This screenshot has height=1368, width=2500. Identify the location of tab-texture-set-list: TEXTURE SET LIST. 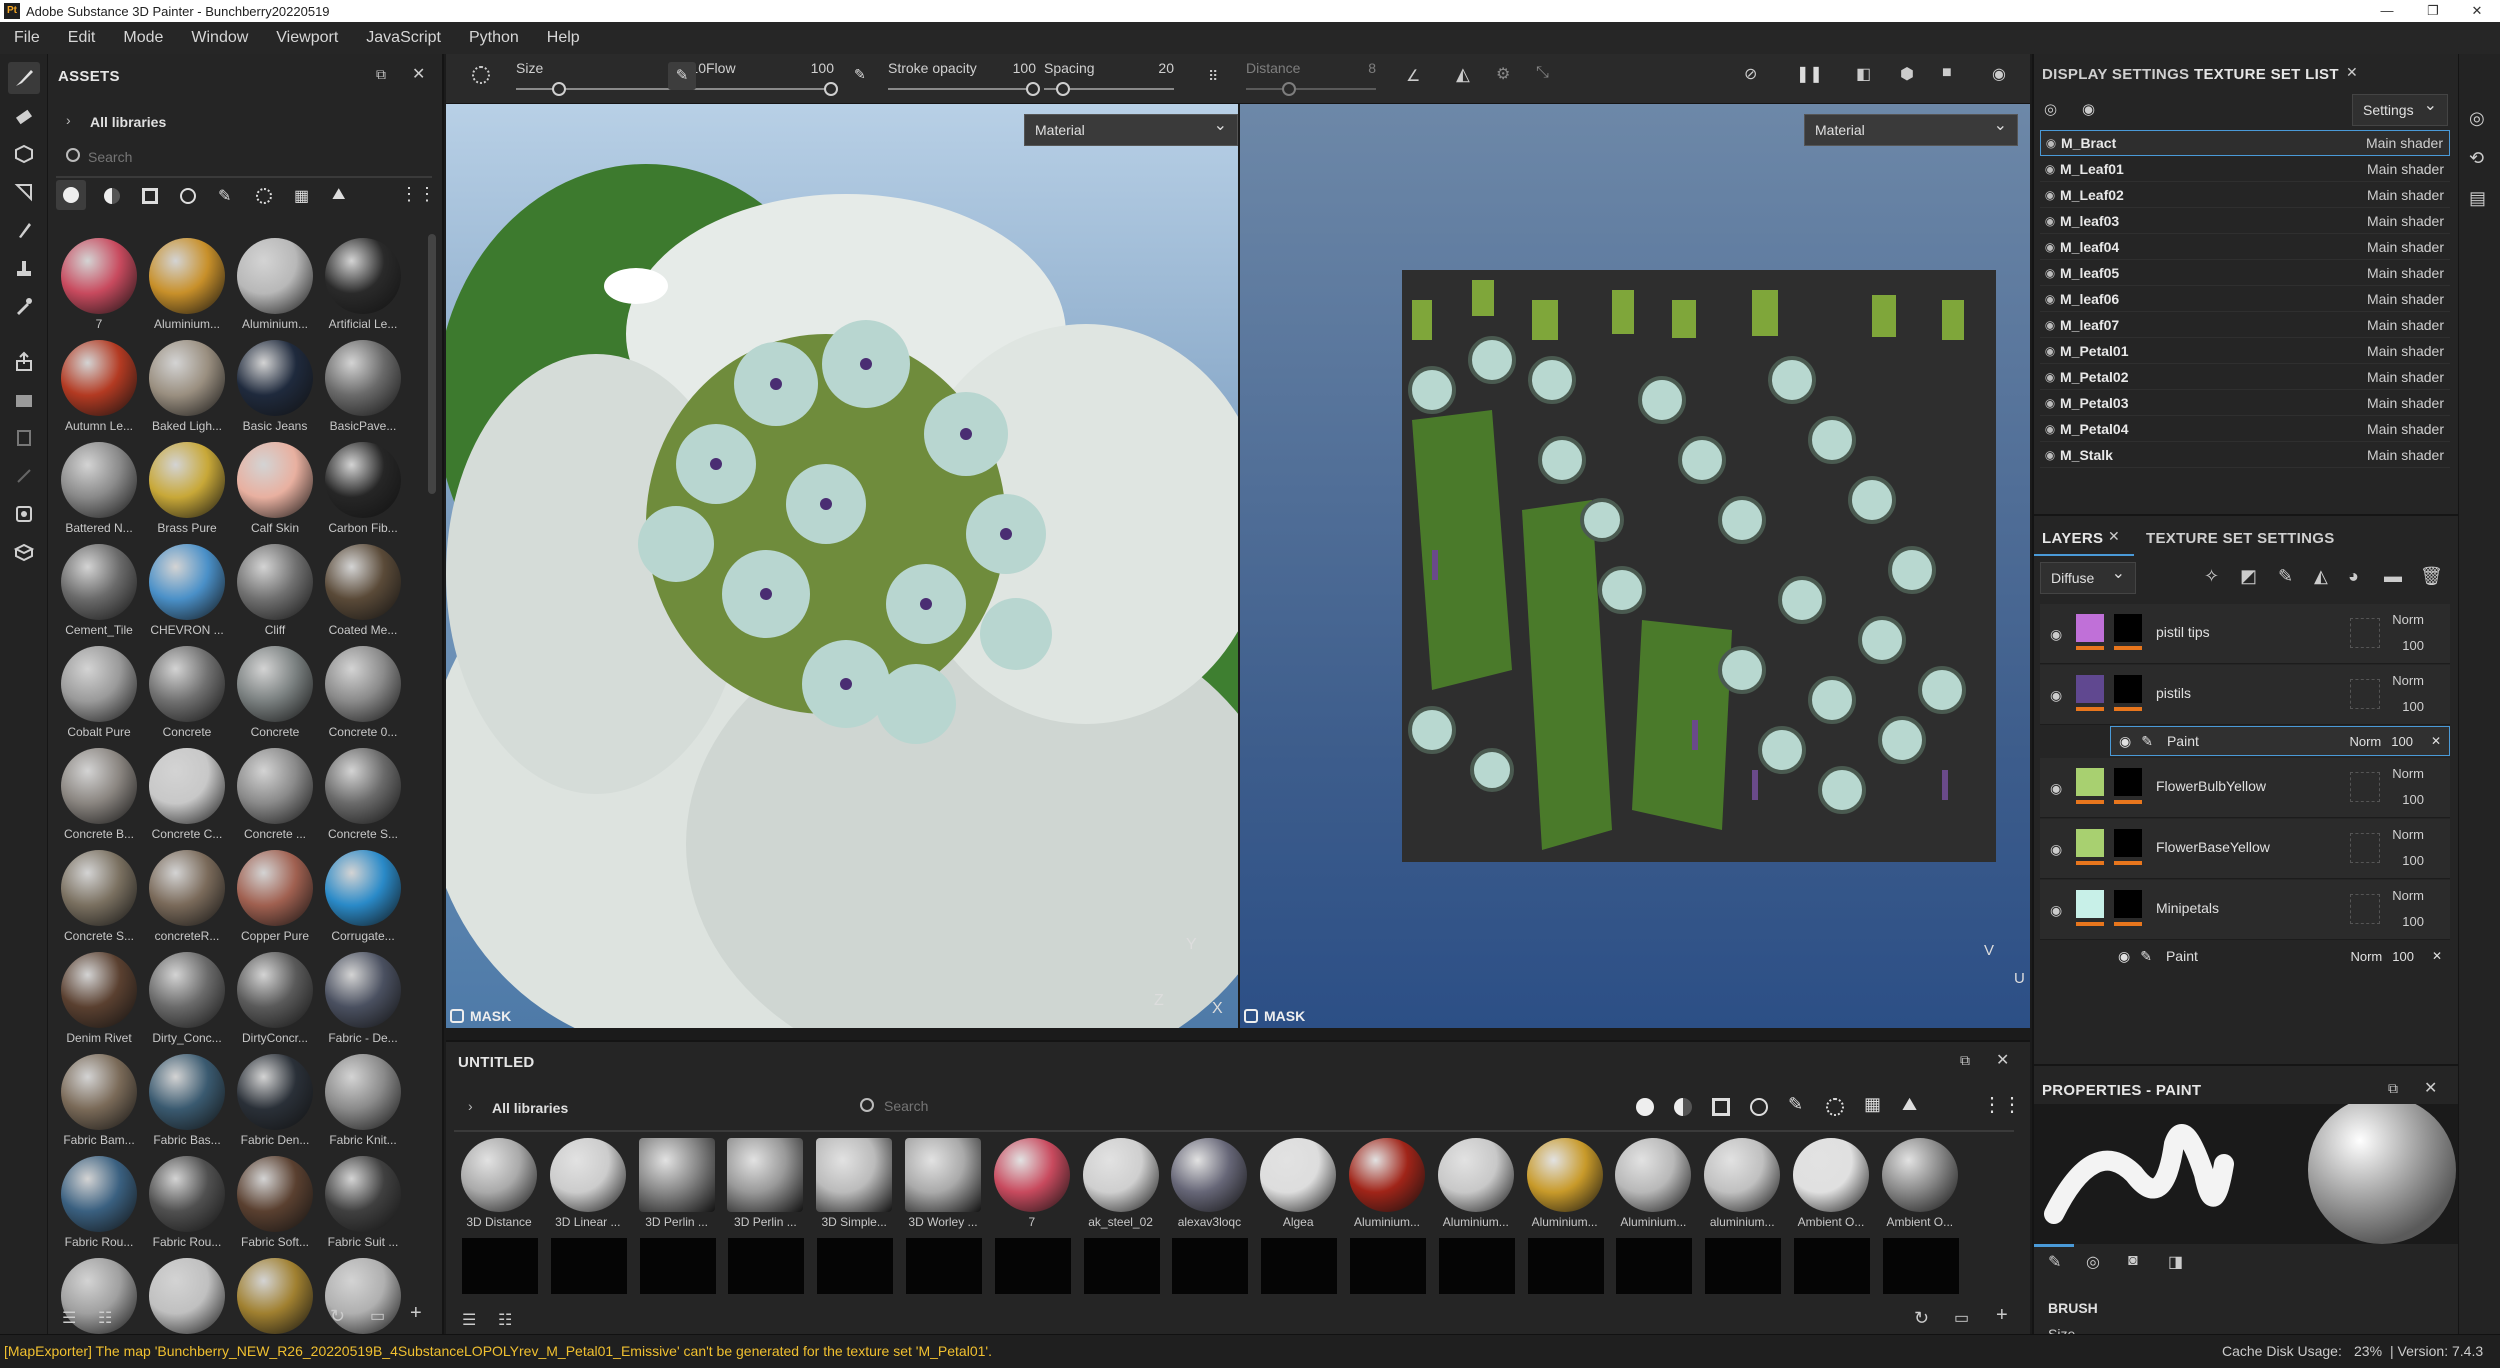
(2266, 74).